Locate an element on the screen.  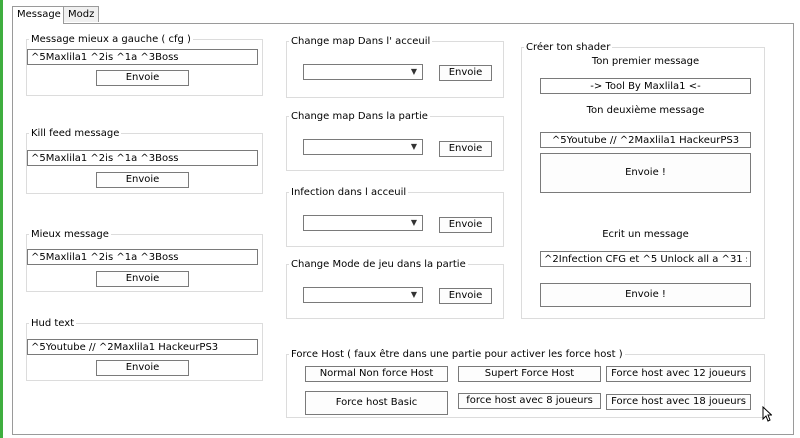
write-message-send-button: Envoie ! is located at coordinates (645, 295).